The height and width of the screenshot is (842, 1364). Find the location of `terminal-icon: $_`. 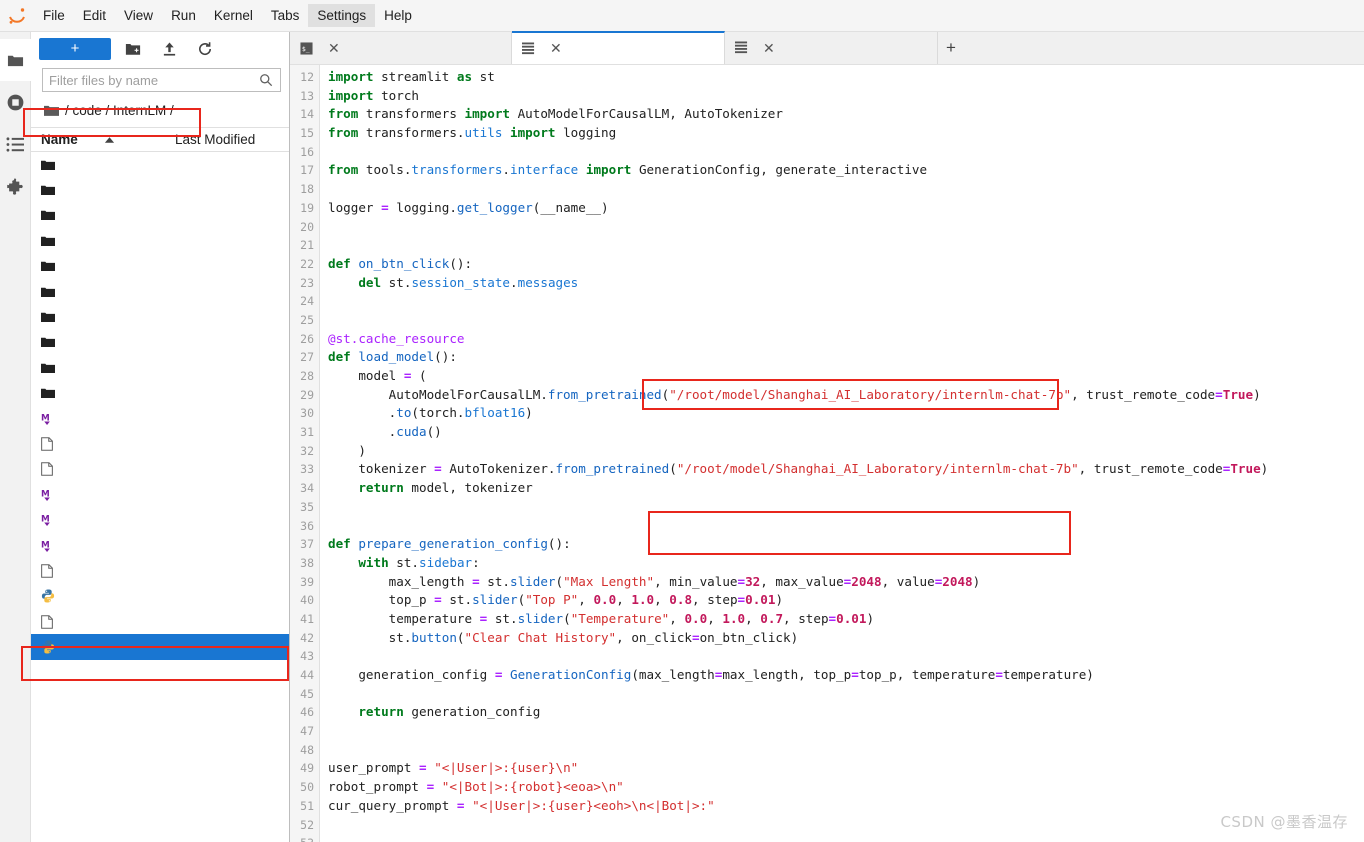

terminal-icon: $_ is located at coordinates (306, 48).